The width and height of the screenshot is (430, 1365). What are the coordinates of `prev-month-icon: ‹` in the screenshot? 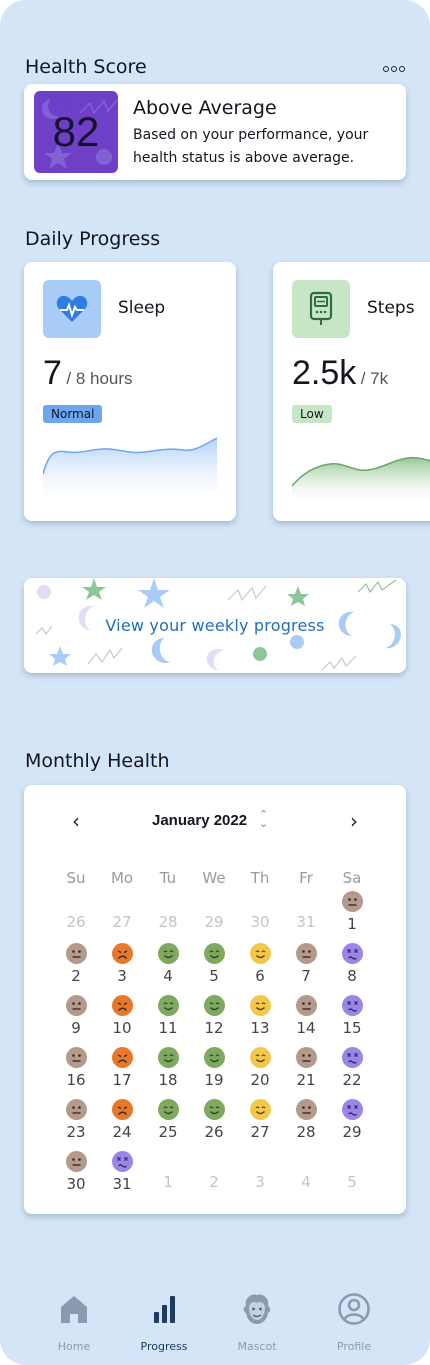 It's located at (76, 821).